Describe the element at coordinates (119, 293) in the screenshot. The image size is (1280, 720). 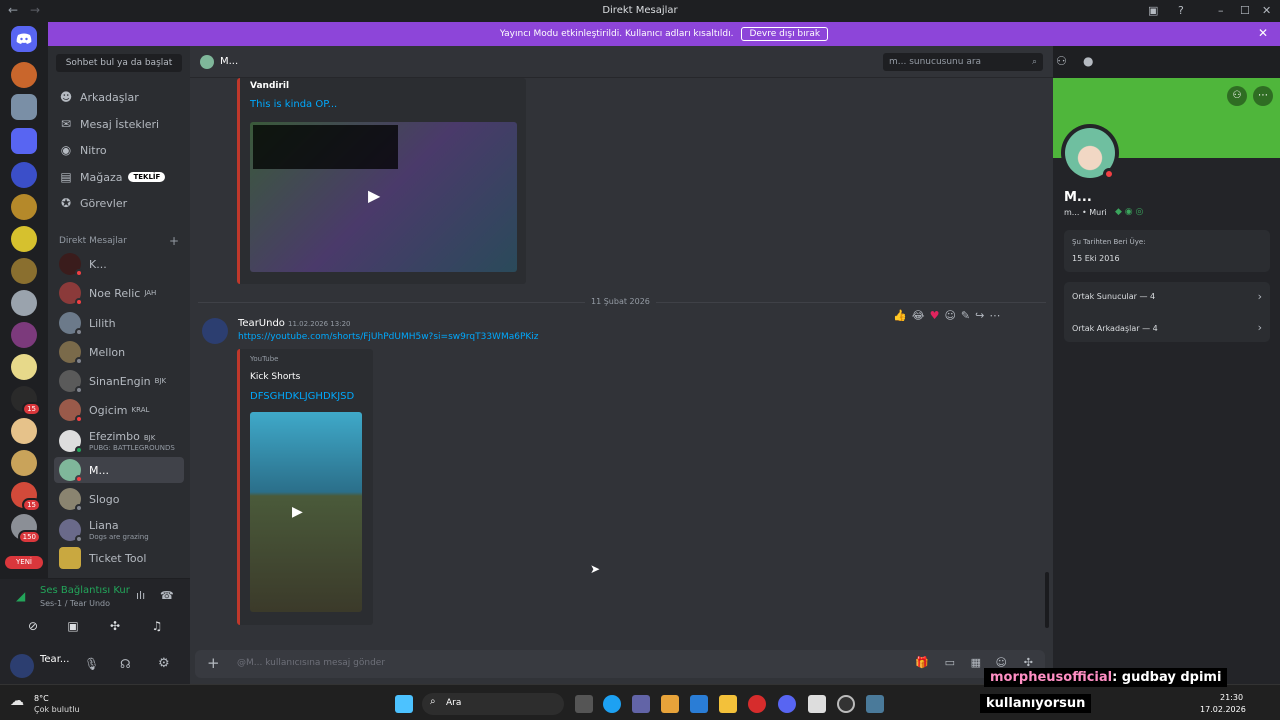
I see `dm-item: Noe Relic JAH` at that location.